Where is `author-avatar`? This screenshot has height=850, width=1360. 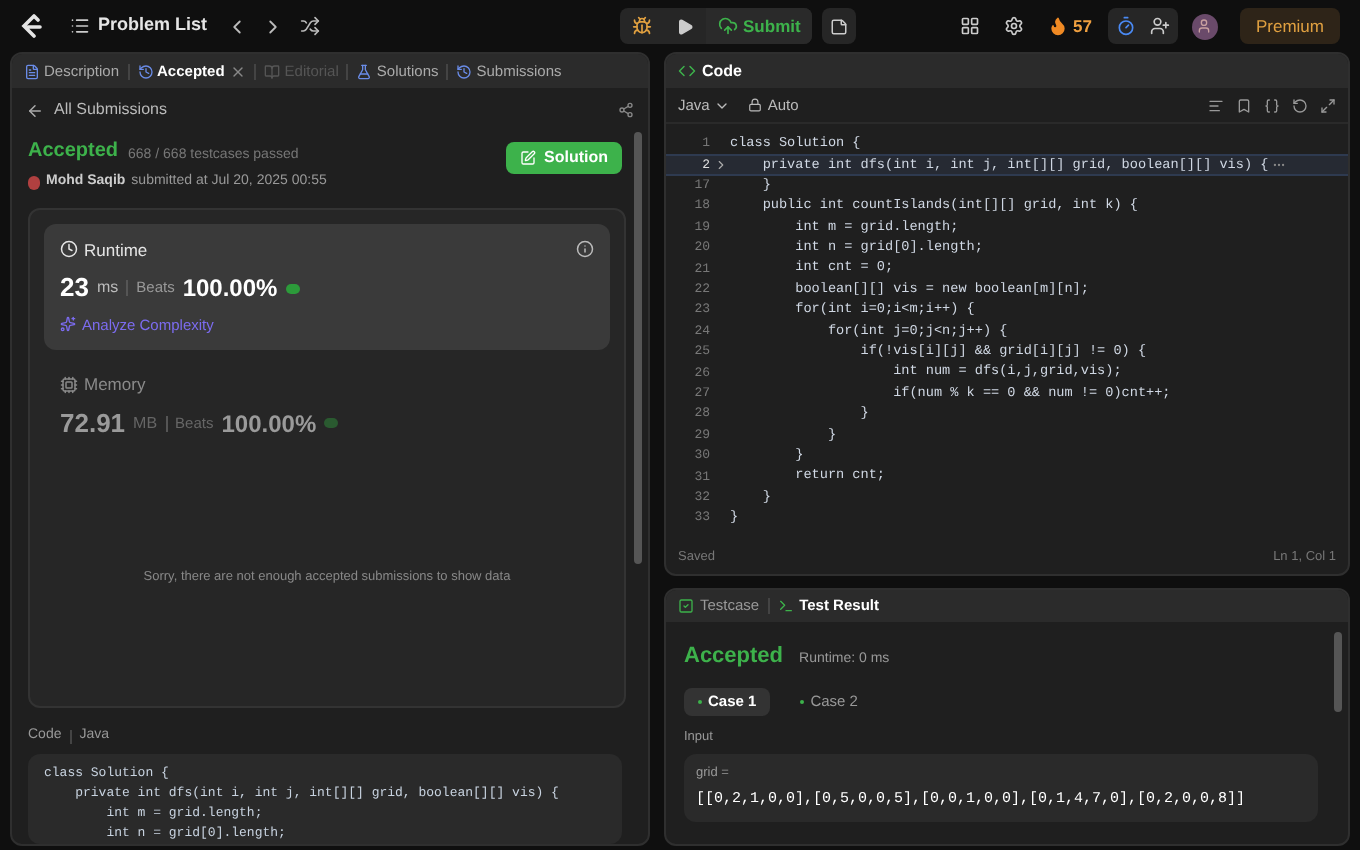
author-avatar is located at coordinates (34, 182).